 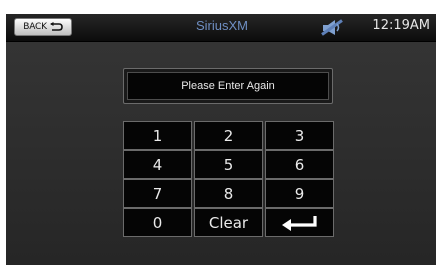 I want to click on key-2: 2, so click(x=228, y=135).